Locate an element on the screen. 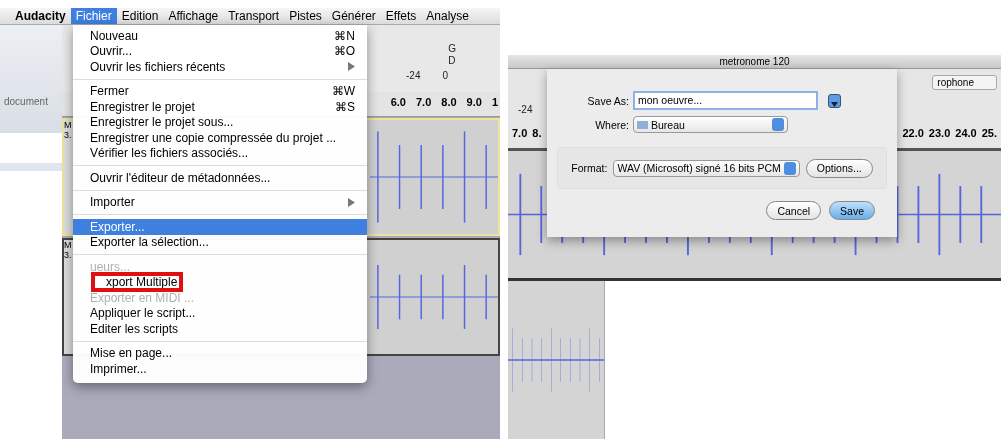 This screenshot has width=1001, height=439. menu-bar-item: Effets is located at coordinates (401, 16).